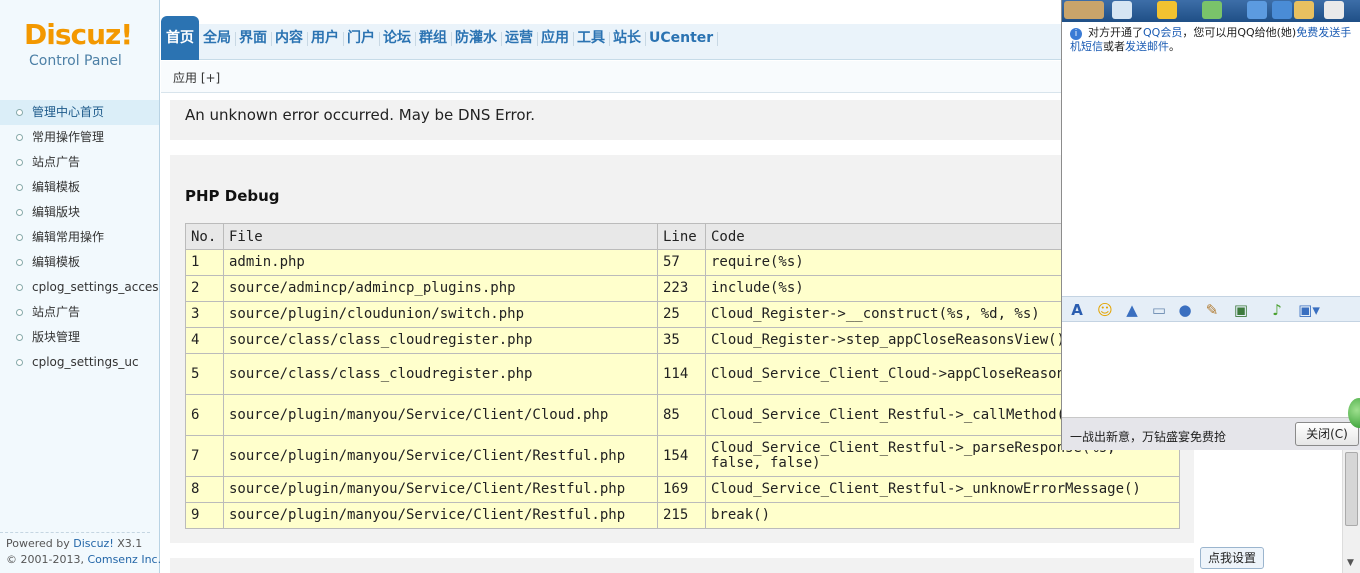  What do you see at coordinates (204, 374) in the screenshot?
I see `debug-cell: 5` at bounding box center [204, 374].